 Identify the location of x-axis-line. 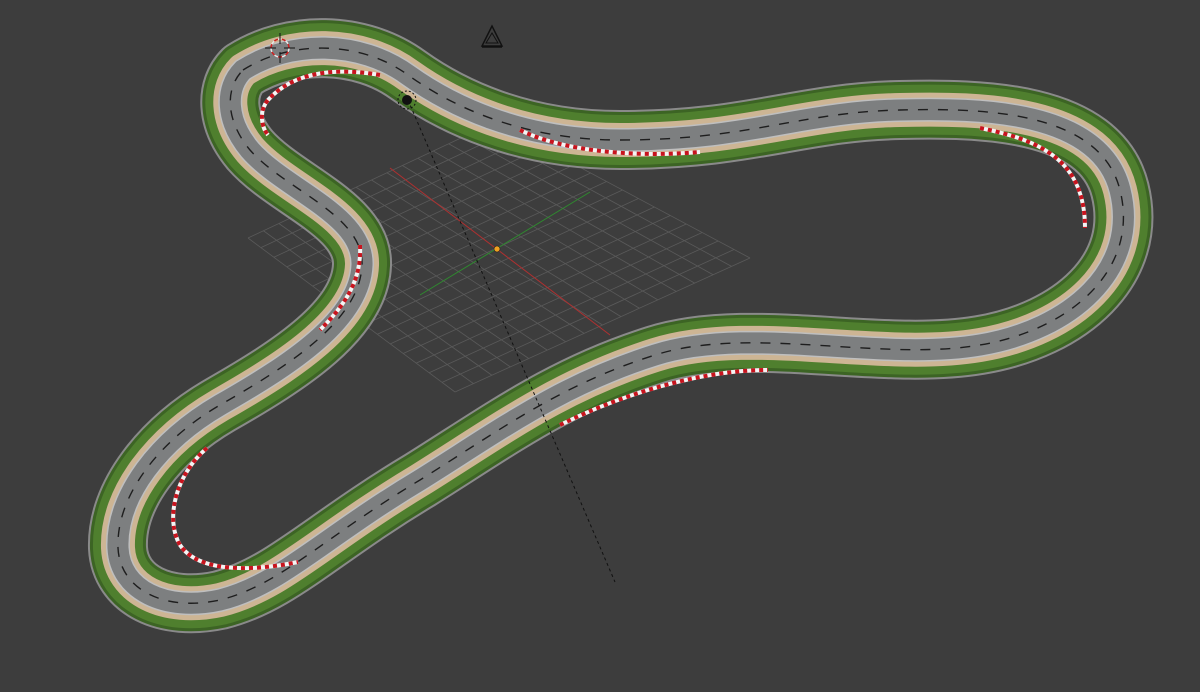
(500, 251).